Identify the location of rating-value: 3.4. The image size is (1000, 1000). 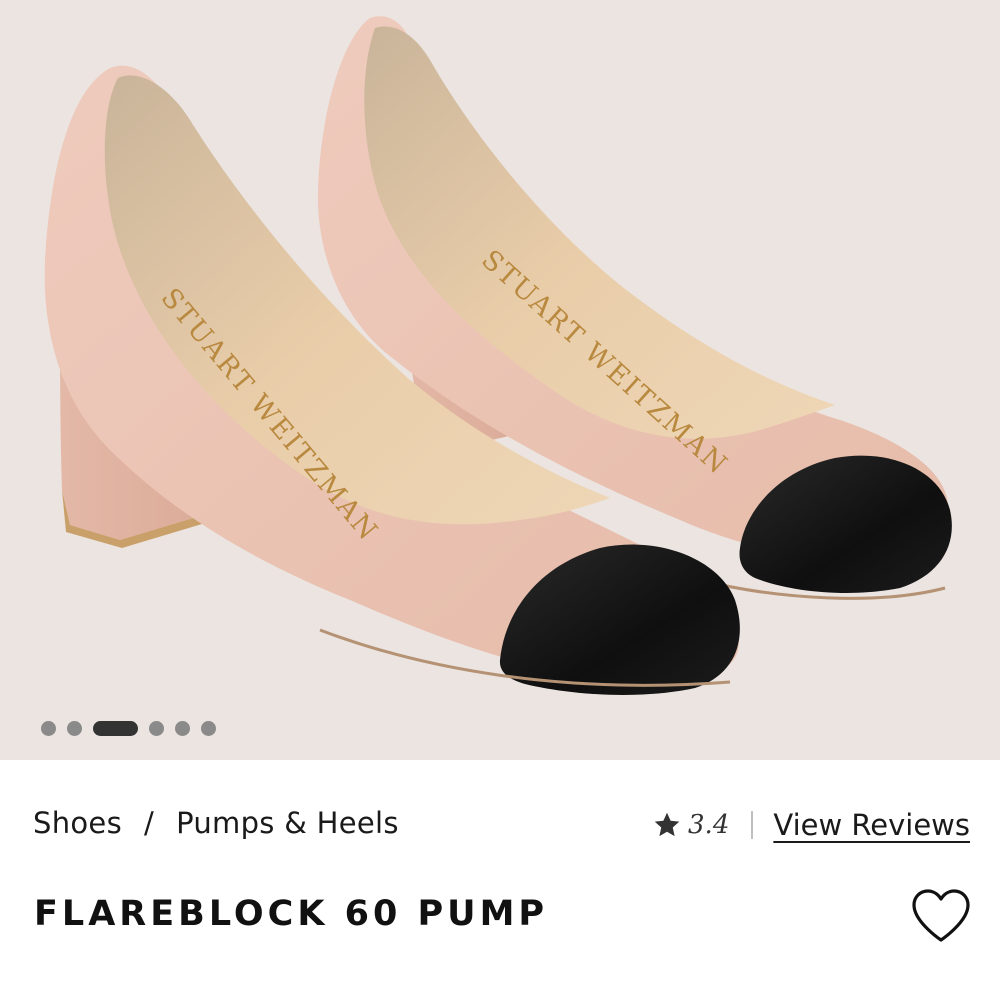
(709, 825).